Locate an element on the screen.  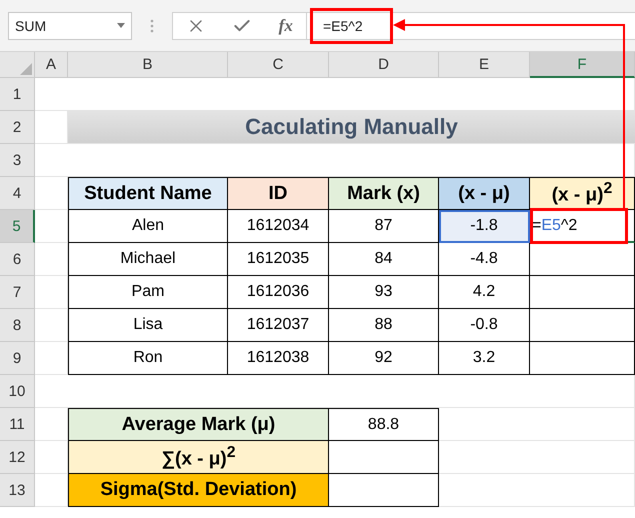
table-cell: 88 is located at coordinates (384, 325).